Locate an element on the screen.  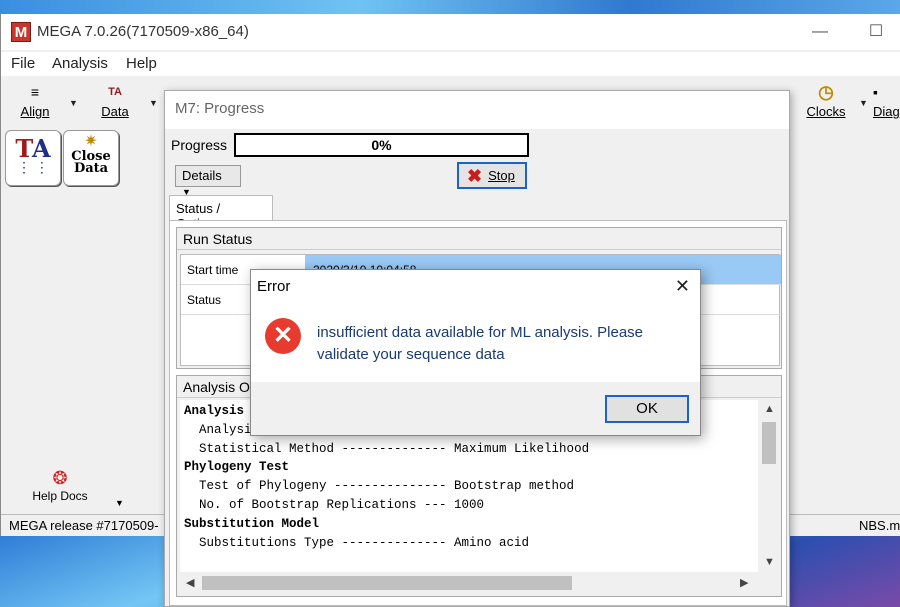
align-icon: ≡ is located at coordinates (35, 92).